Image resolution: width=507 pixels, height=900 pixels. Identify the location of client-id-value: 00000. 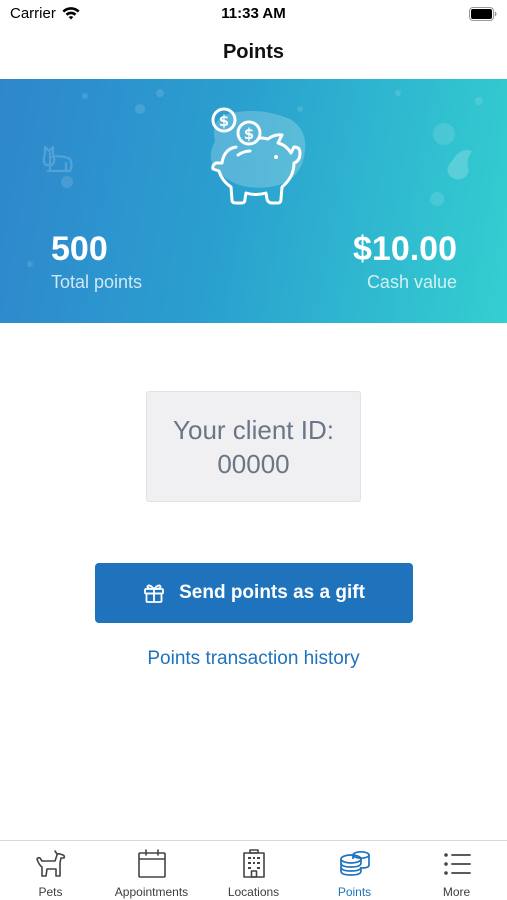
(253, 464).